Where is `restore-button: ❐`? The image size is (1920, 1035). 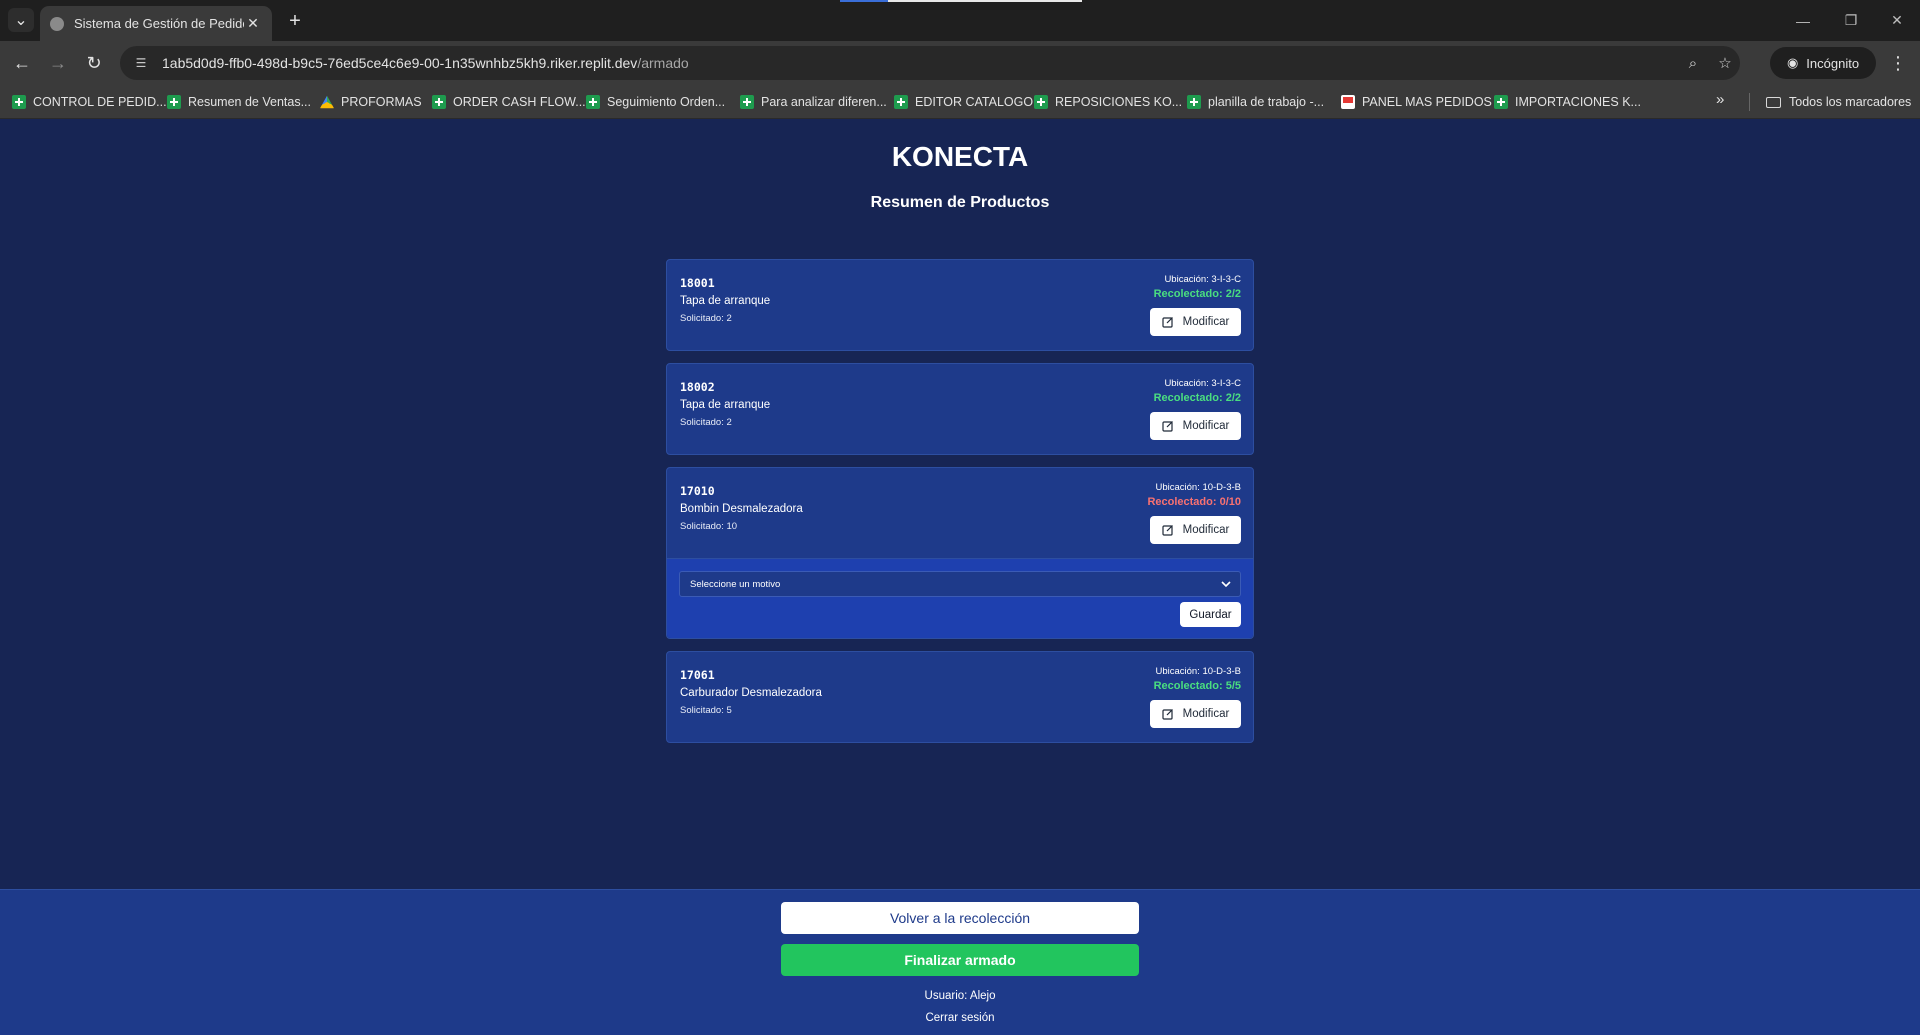
restore-button: ❐ is located at coordinates (1851, 20).